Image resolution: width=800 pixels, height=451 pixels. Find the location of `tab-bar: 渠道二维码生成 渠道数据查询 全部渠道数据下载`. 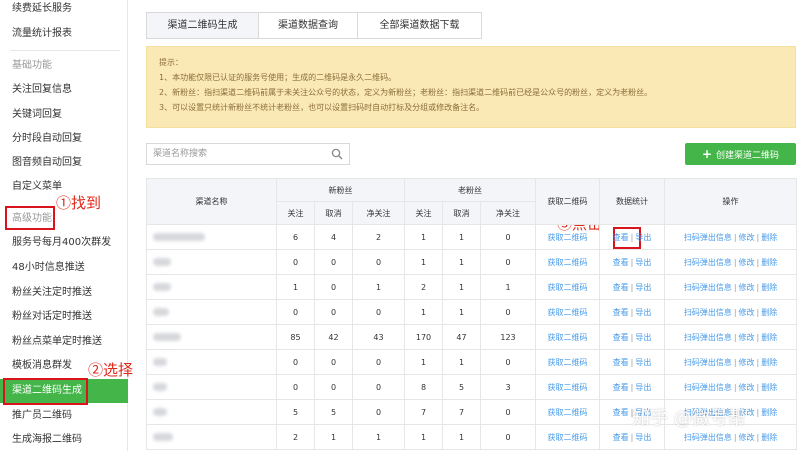

tab-bar: 渠道二维码生成 渠道数据查询 全部渠道数据下载 is located at coordinates (314, 25).